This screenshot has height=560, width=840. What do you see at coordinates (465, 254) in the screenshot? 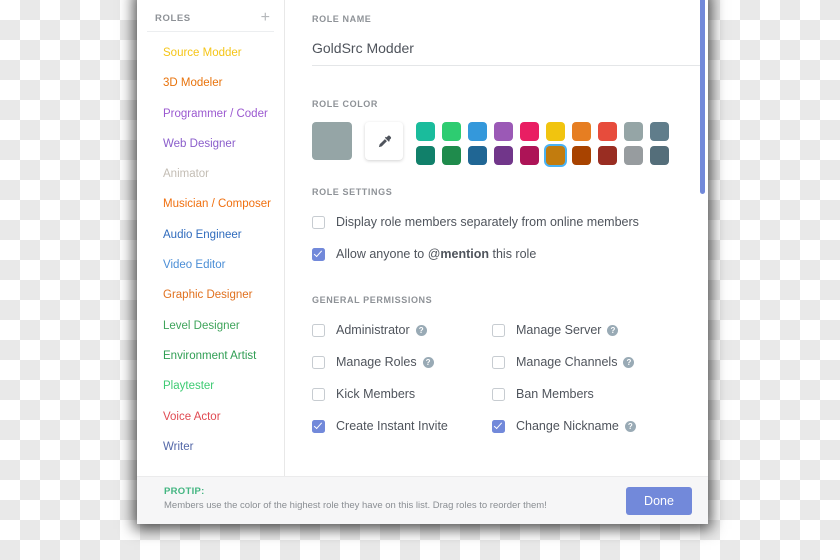
I see `mention-bold: mention` at bounding box center [465, 254].